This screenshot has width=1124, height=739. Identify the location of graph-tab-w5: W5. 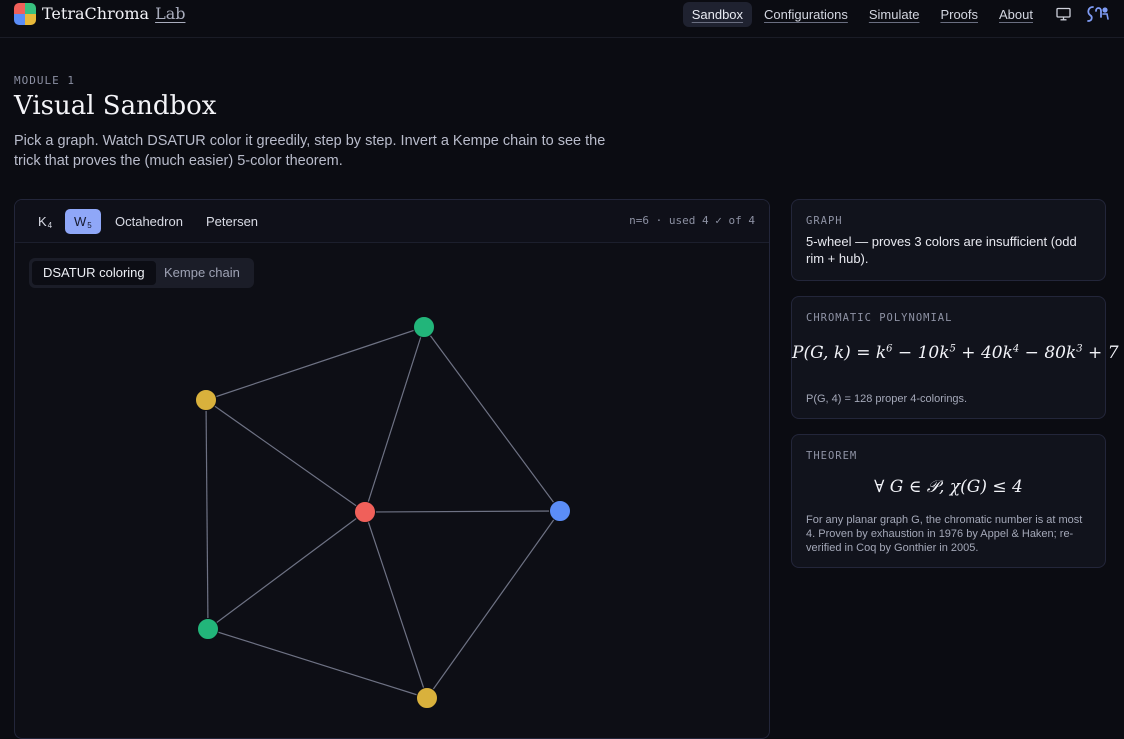
(83, 221).